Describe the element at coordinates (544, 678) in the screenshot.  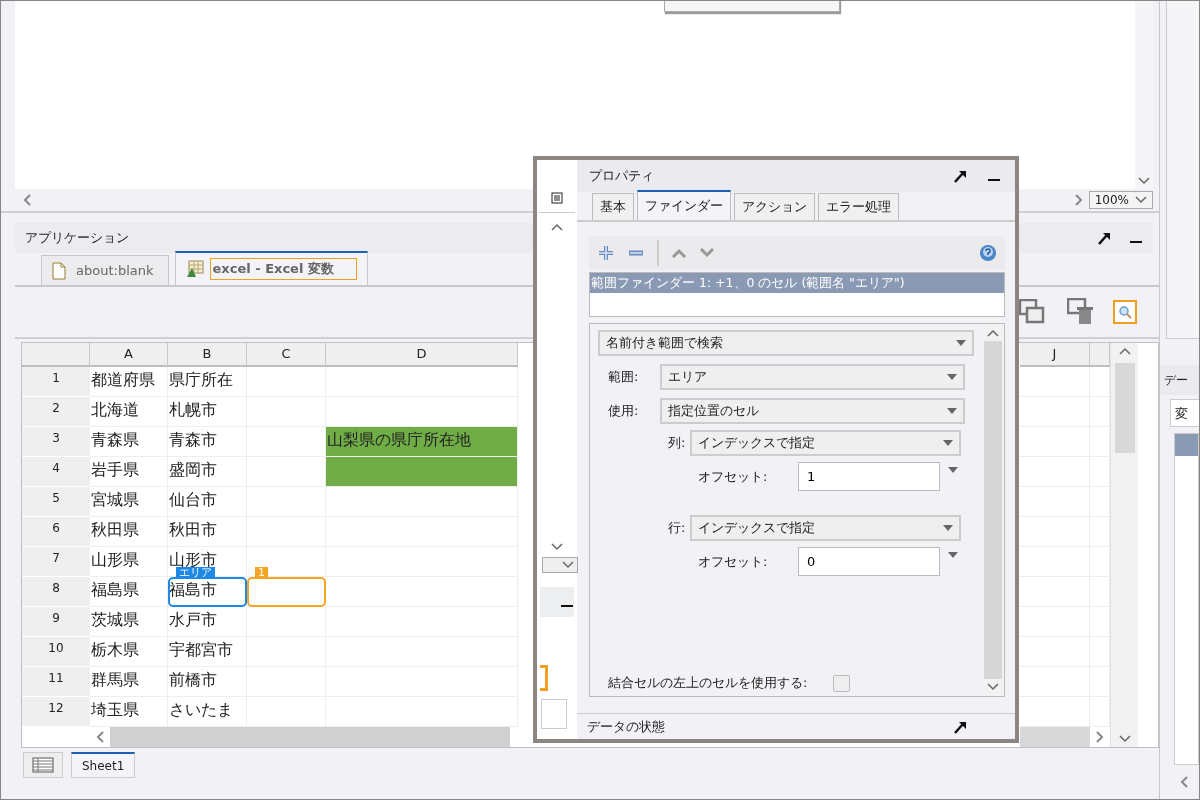
I see `highlight-frame` at that location.